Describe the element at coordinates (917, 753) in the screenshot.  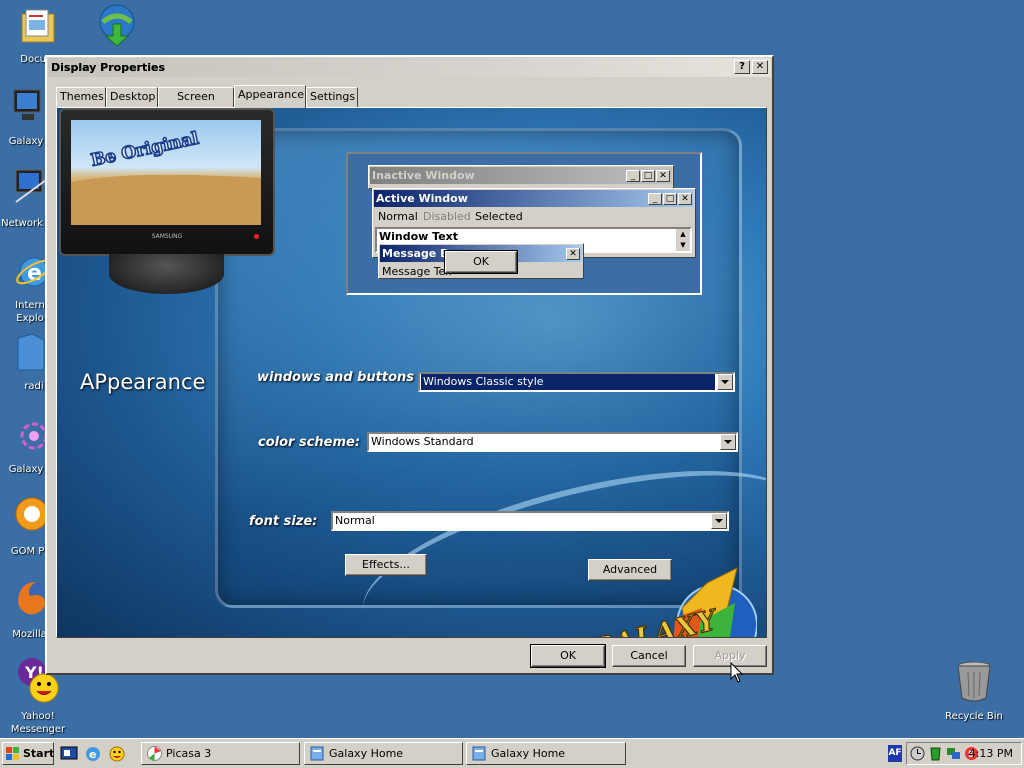
I see `clock-tray-icon` at that location.